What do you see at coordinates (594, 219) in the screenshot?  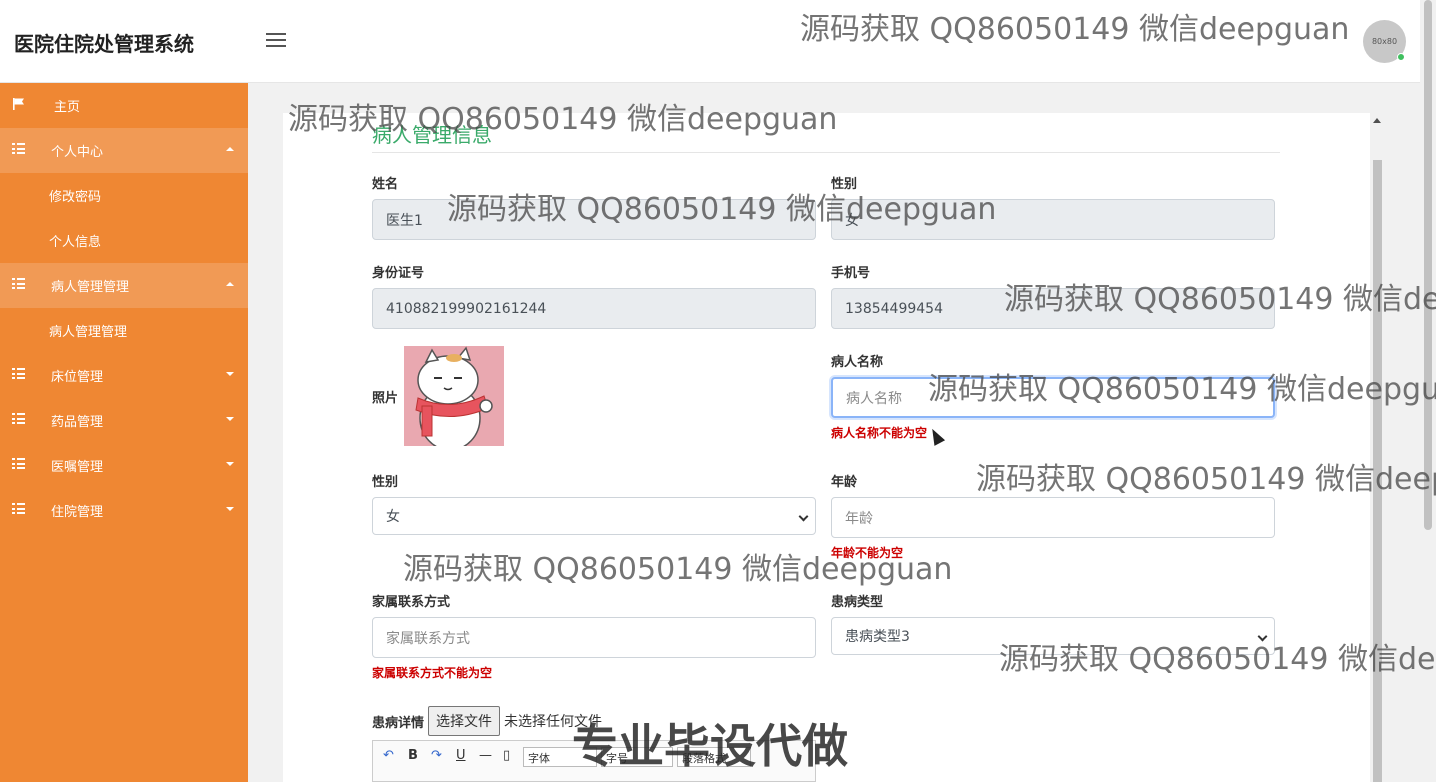 I see `name-field: 医生1` at bounding box center [594, 219].